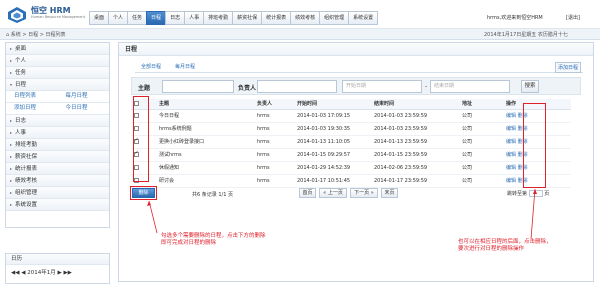 The height and width of the screenshot is (284, 600). Describe the element at coordinates (84, 108) in the screenshot. I see `sidebar-link-today-schedule: 今日日程` at that location.